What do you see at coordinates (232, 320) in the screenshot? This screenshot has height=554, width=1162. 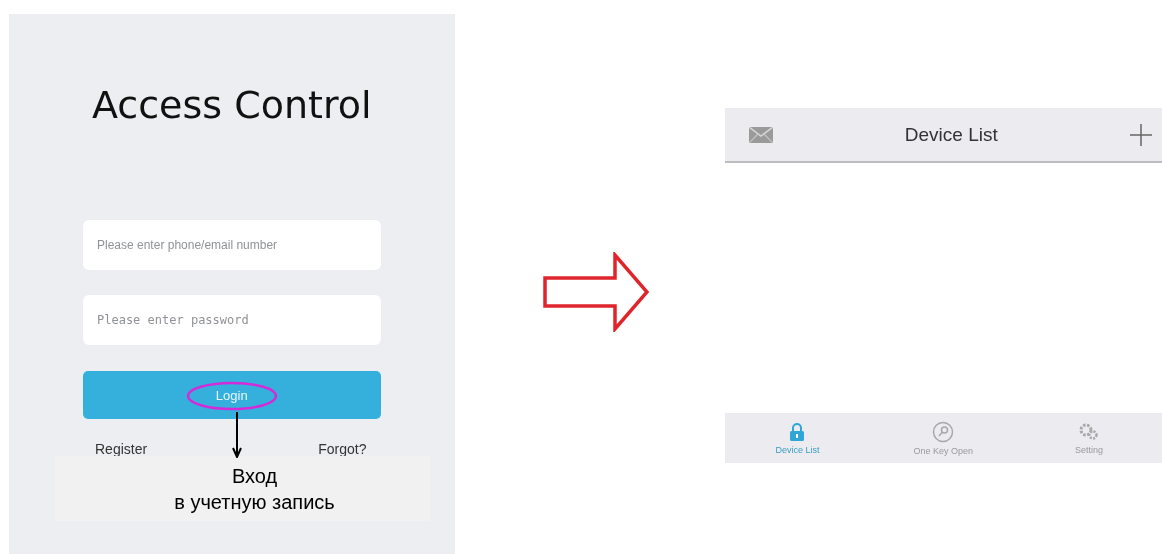 I see `password-field: Please enter password` at bounding box center [232, 320].